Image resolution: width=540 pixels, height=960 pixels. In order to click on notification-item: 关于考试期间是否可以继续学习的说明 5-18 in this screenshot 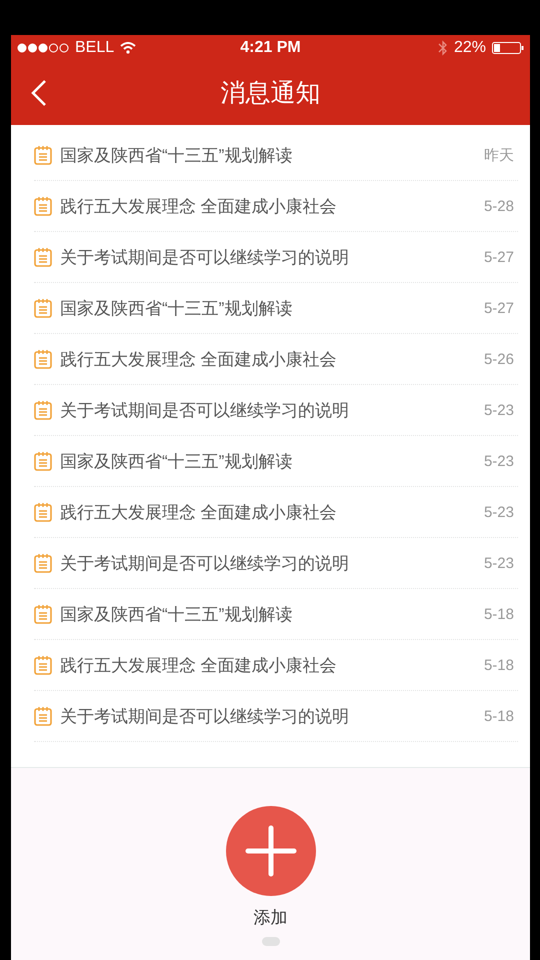, I will do `click(276, 716)`.